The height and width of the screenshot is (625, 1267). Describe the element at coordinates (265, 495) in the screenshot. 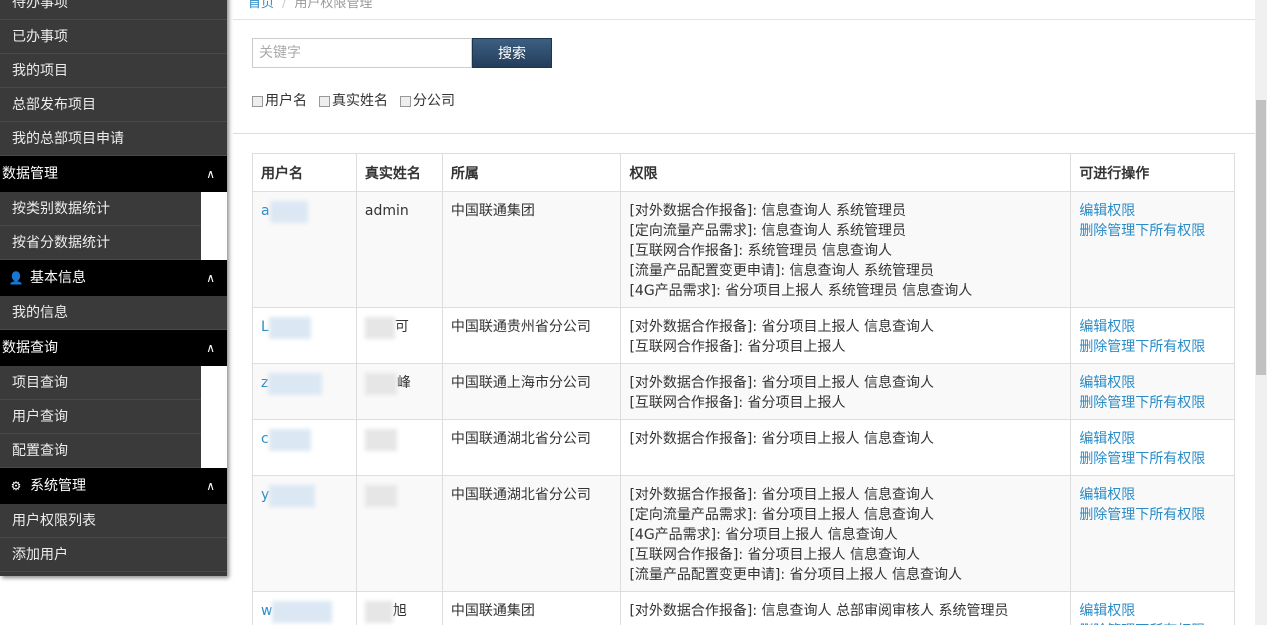

I see `username-link: y` at that location.